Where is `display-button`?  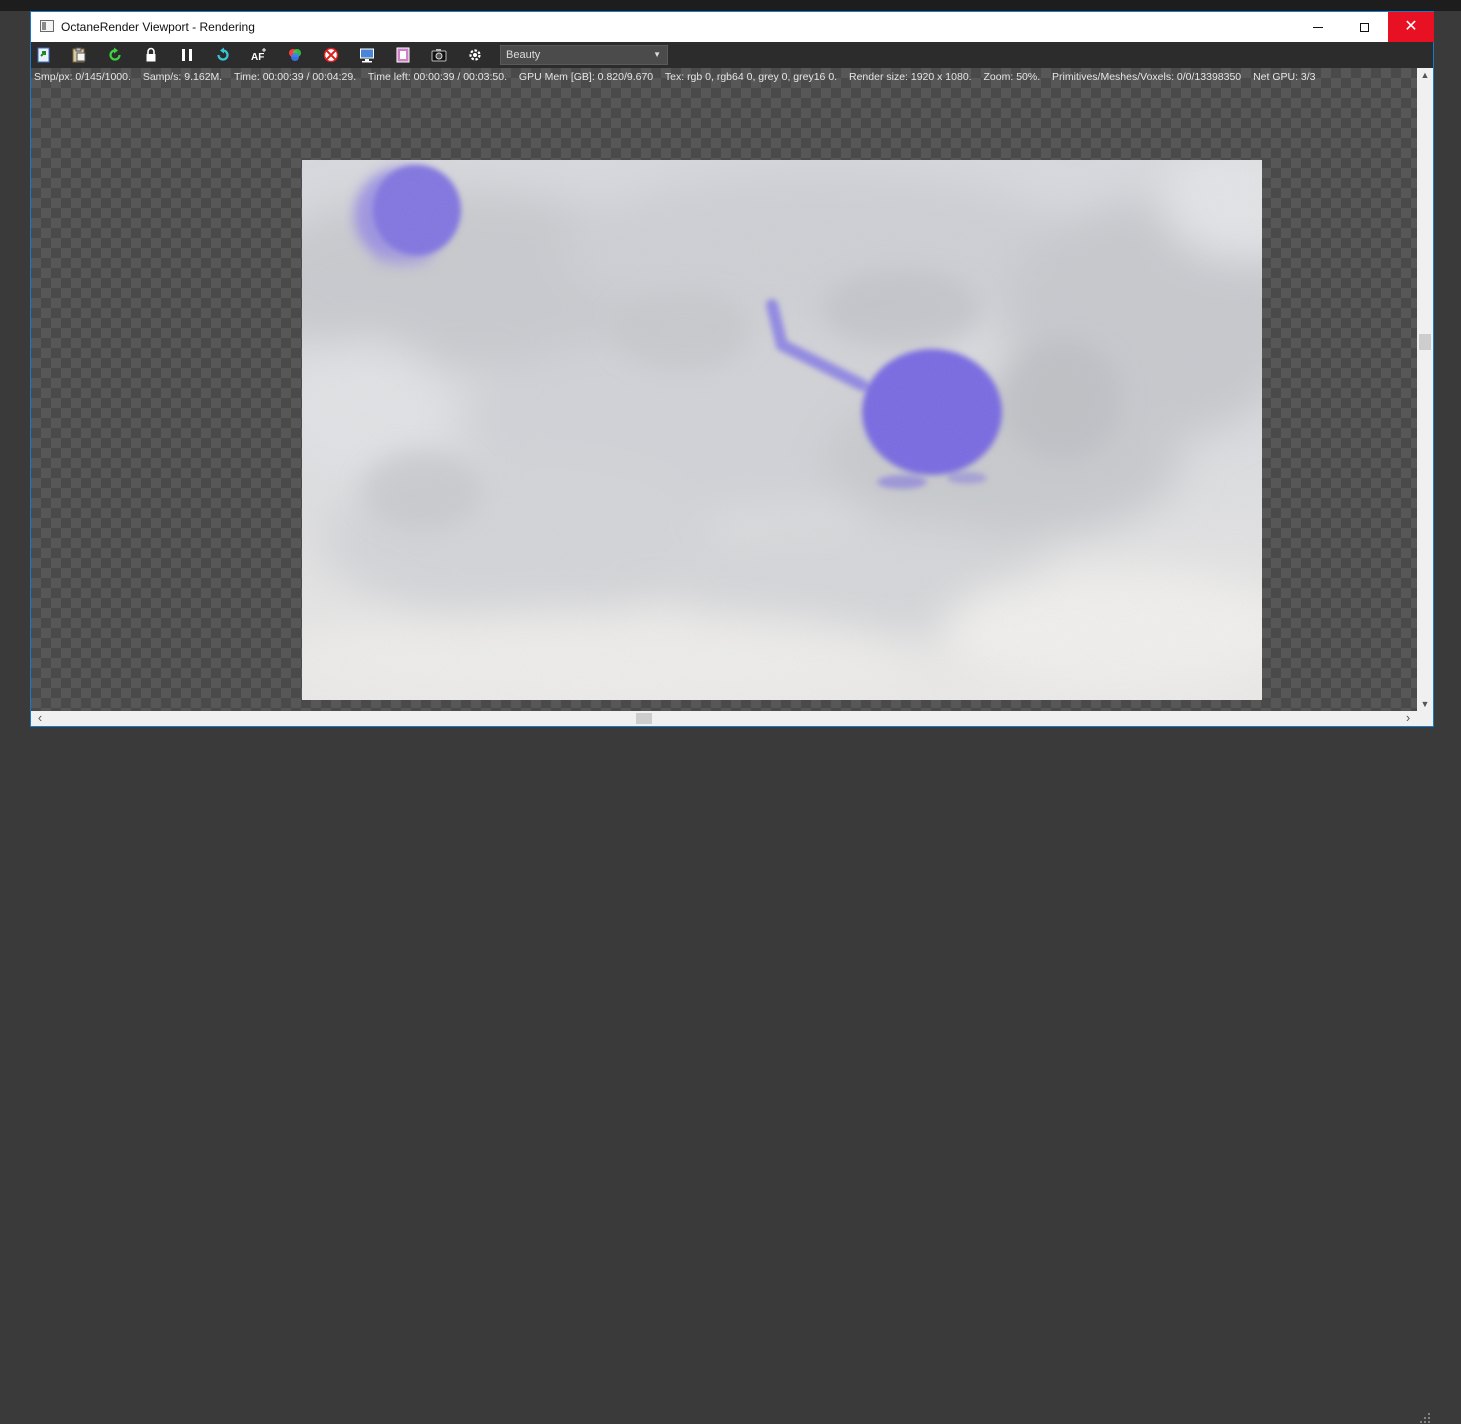 display-button is located at coordinates (367, 55).